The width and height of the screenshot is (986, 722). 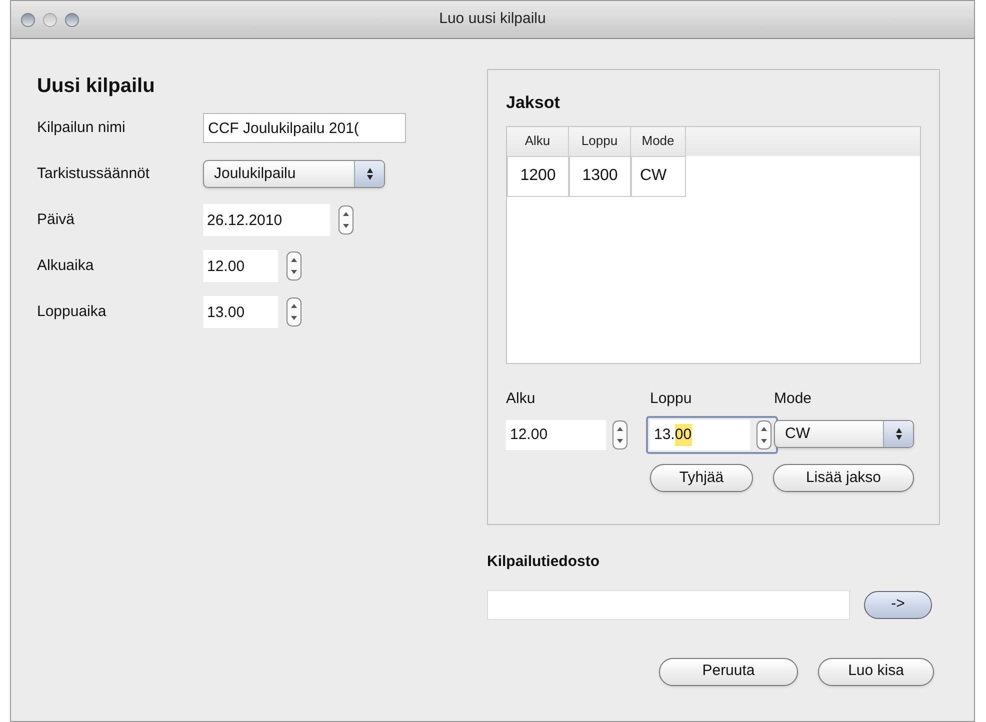 I want to click on dropdown: Joulukilpailu, so click(x=294, y=174).